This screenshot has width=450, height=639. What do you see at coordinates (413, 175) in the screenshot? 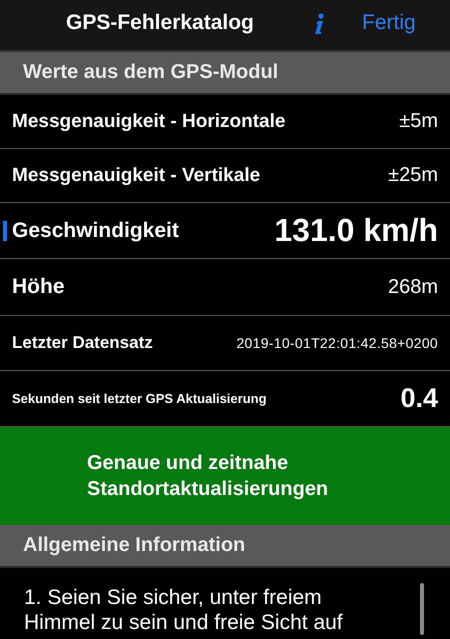
I see `row-value: ±25m` at bounding box center [413, 175].